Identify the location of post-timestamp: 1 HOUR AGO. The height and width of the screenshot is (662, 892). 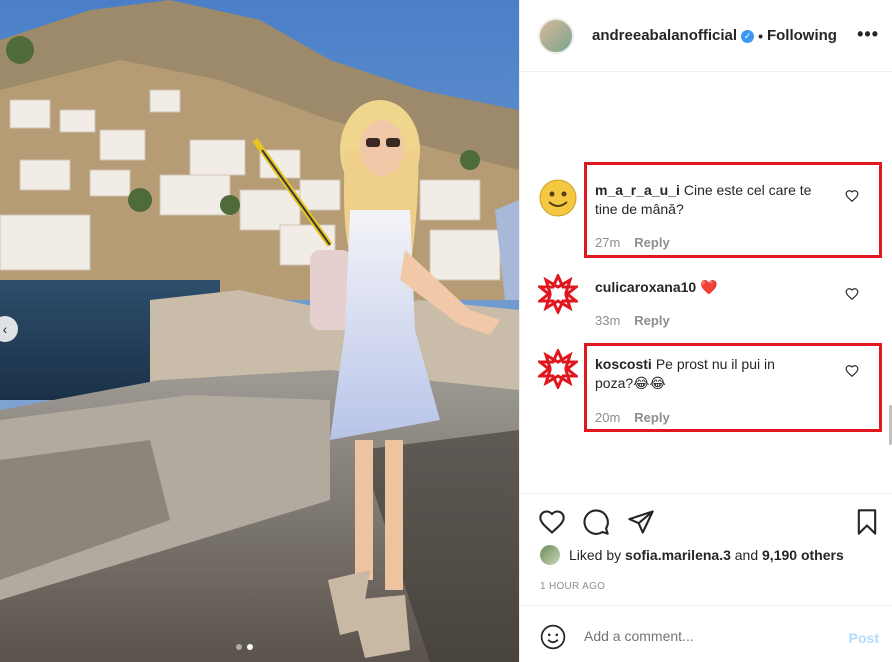
(572, 586).